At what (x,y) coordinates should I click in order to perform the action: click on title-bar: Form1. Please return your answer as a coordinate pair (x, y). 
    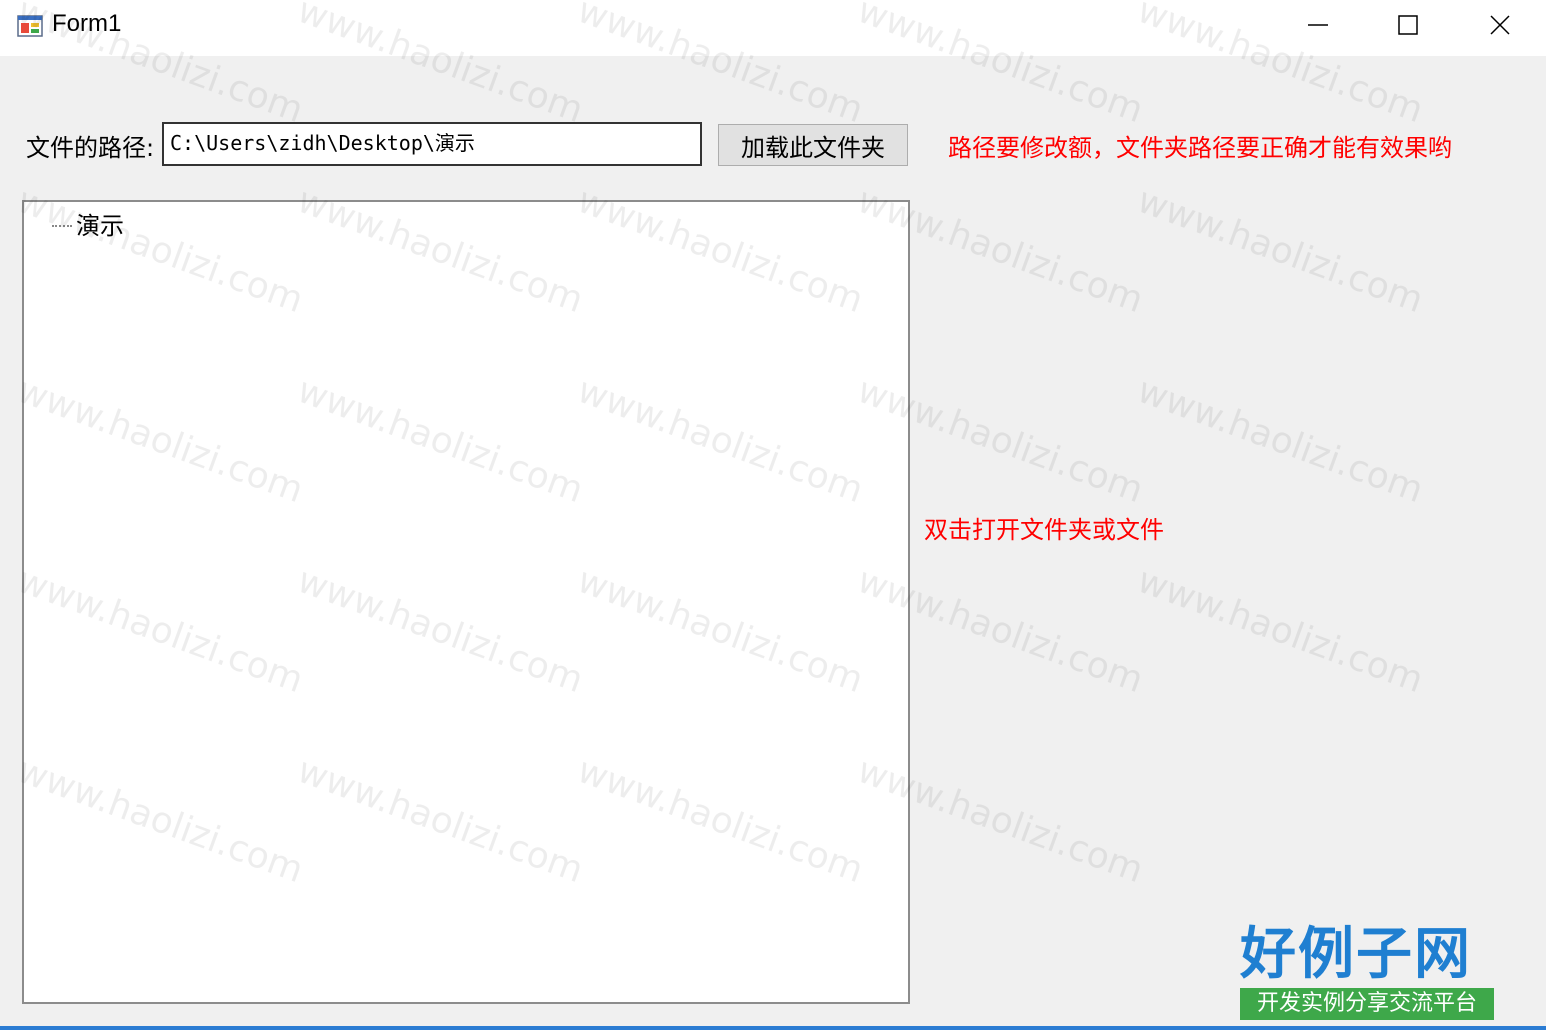
    Looking at the image, I should click on (773, 28).